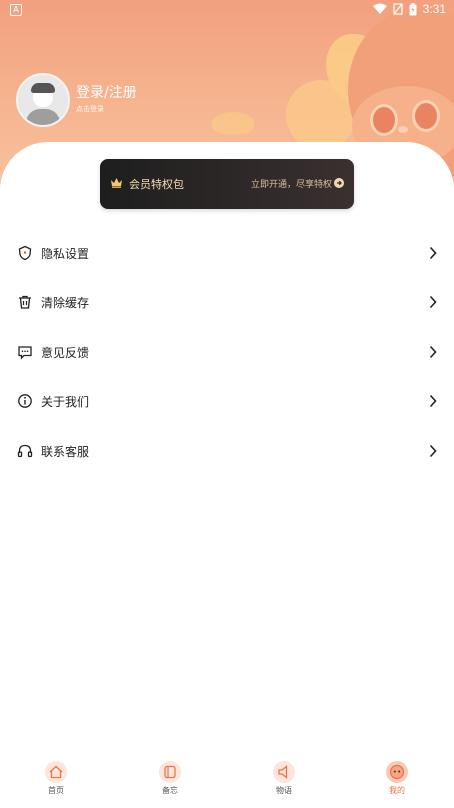 This screenshot has width=454, height=808. What do you see at coordinates (65, 402) in the screenshot?
I see `menu-label: 关于我们` at bounding box center [65, 402].